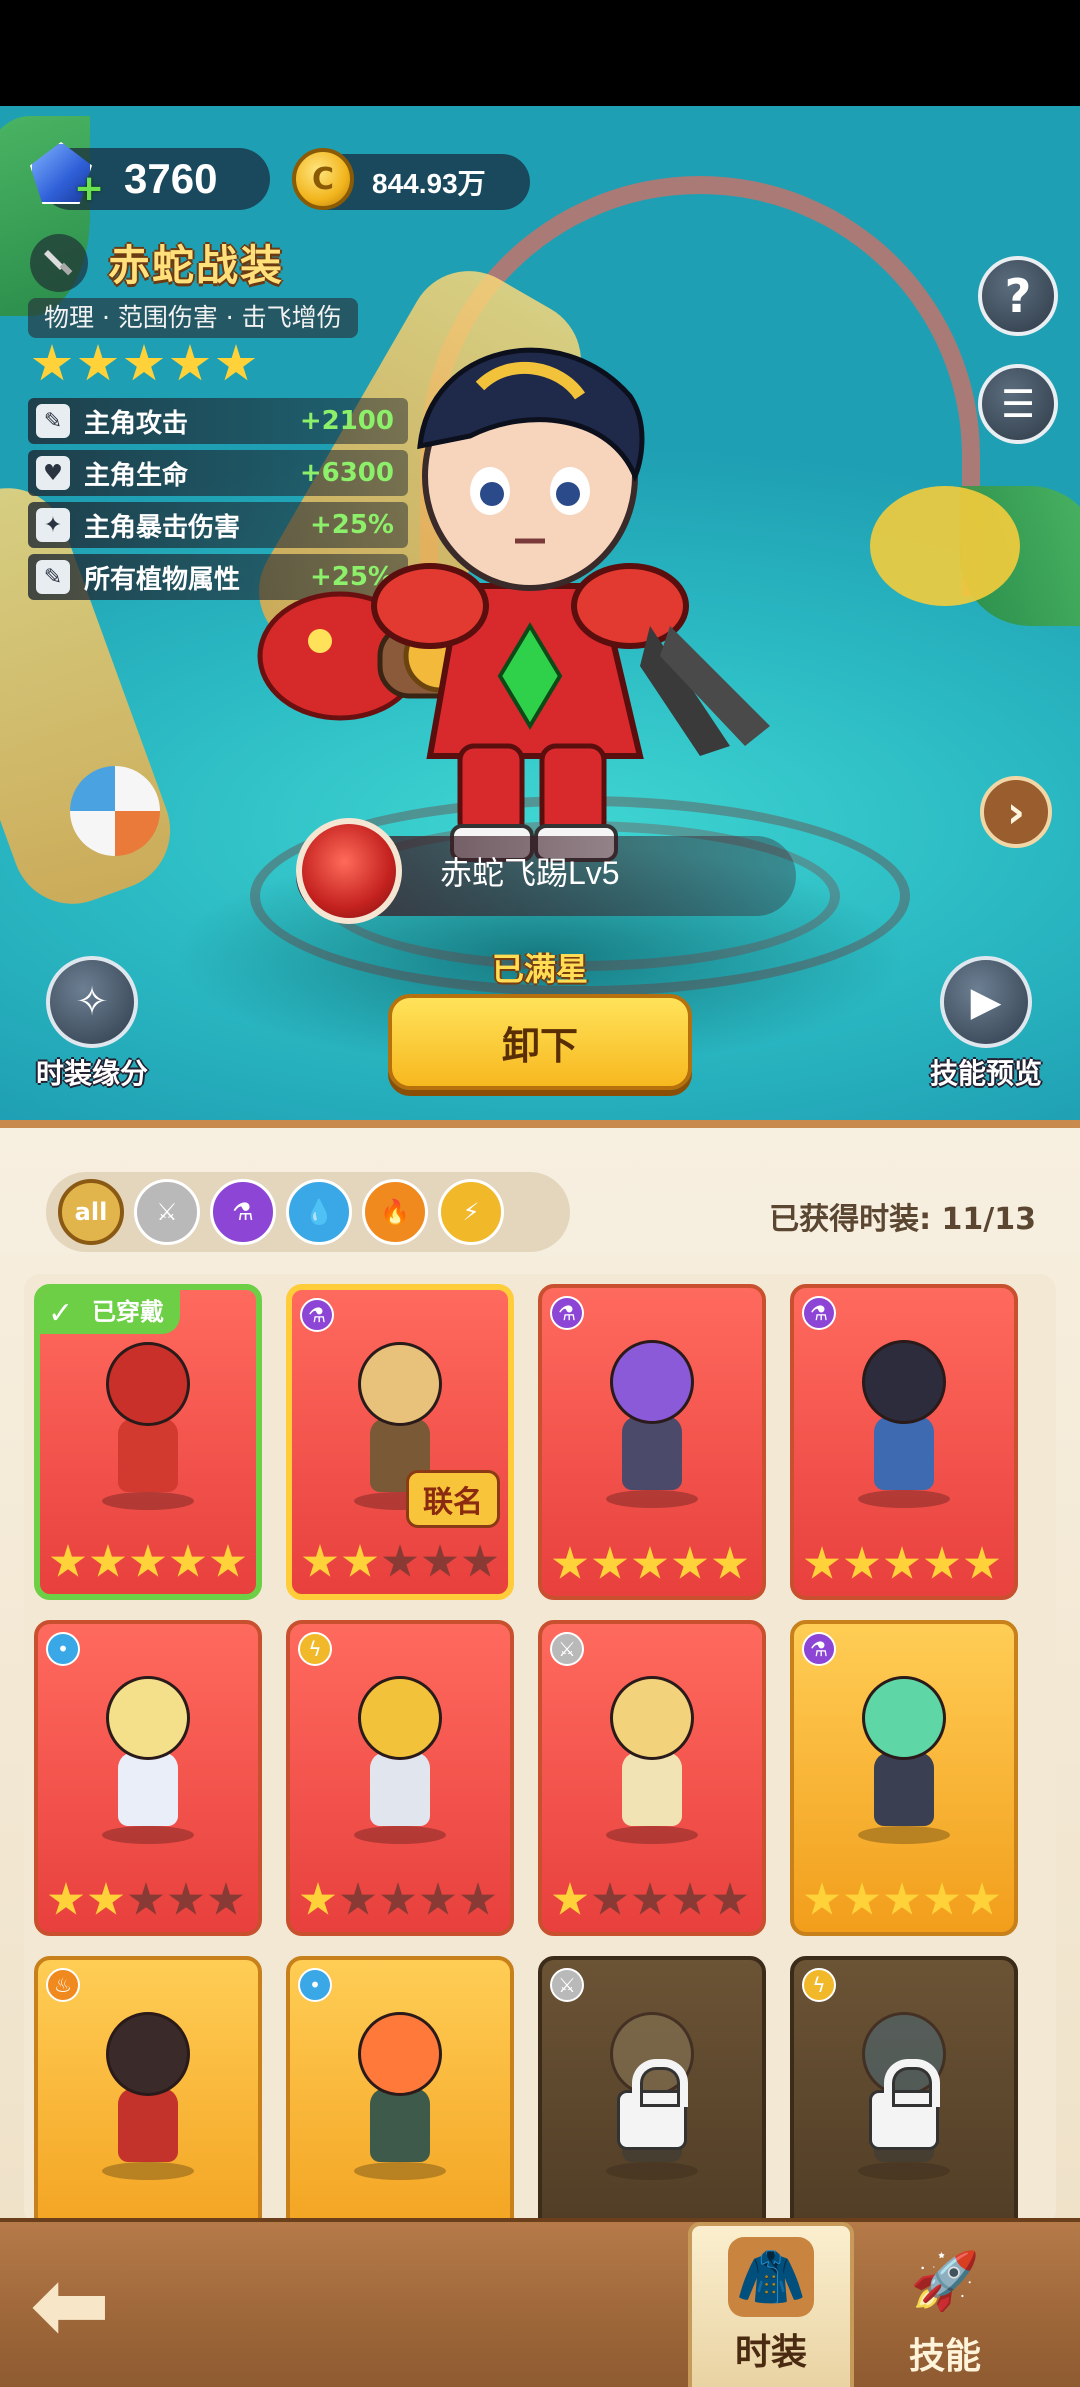 The height and width of the screenshot is (2387, 1080). I want to click on video-camera-icon: ▶, so click(986, 1002).